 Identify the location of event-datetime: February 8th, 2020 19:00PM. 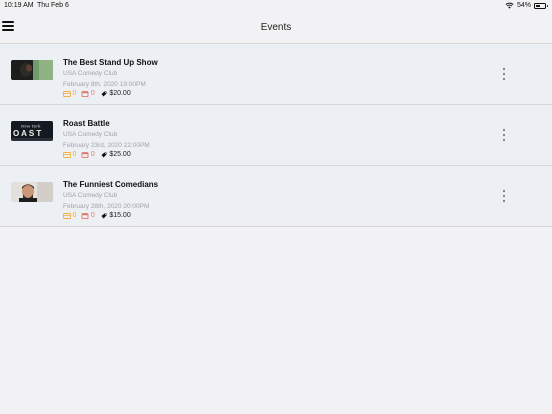
(104, 84).